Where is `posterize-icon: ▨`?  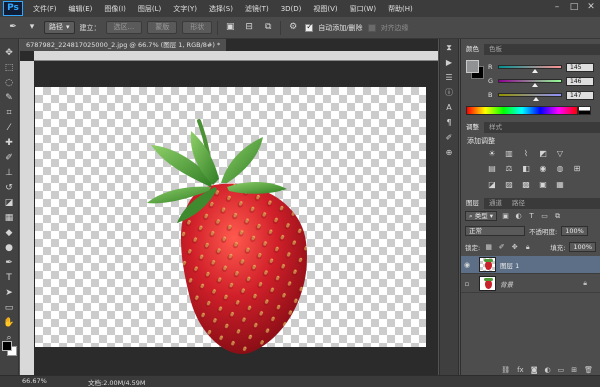 posterize-icon: ▨ is located at coordinates (509, 184).